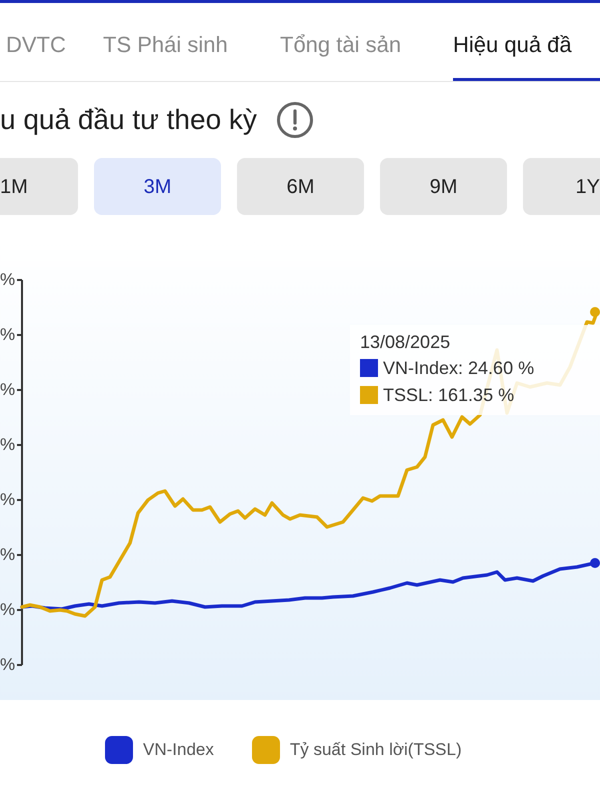 This screenshot has width=600, height=800. What do you see at coordinates (443, 186) in the screenshot?
I see `period-button: 9M` at bounding box center [443, 186].